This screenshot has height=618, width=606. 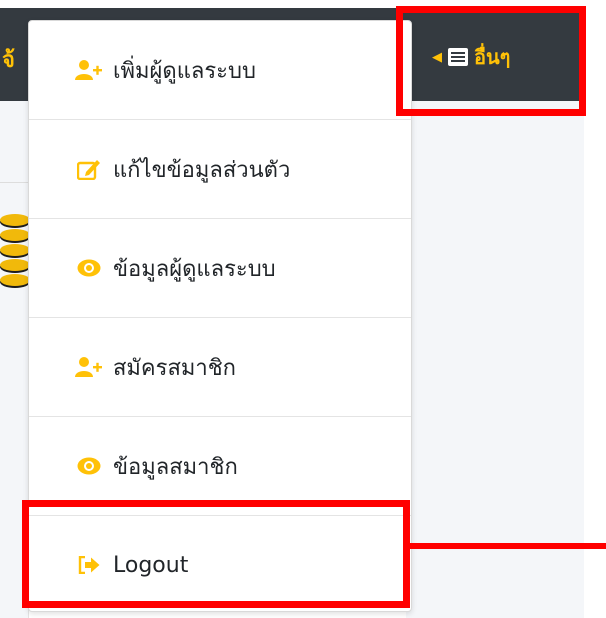 What do you see at coordinates (491, 61) in the screenshot?
I see `highlight-box-other-menu` at bounding box center [491, 61].